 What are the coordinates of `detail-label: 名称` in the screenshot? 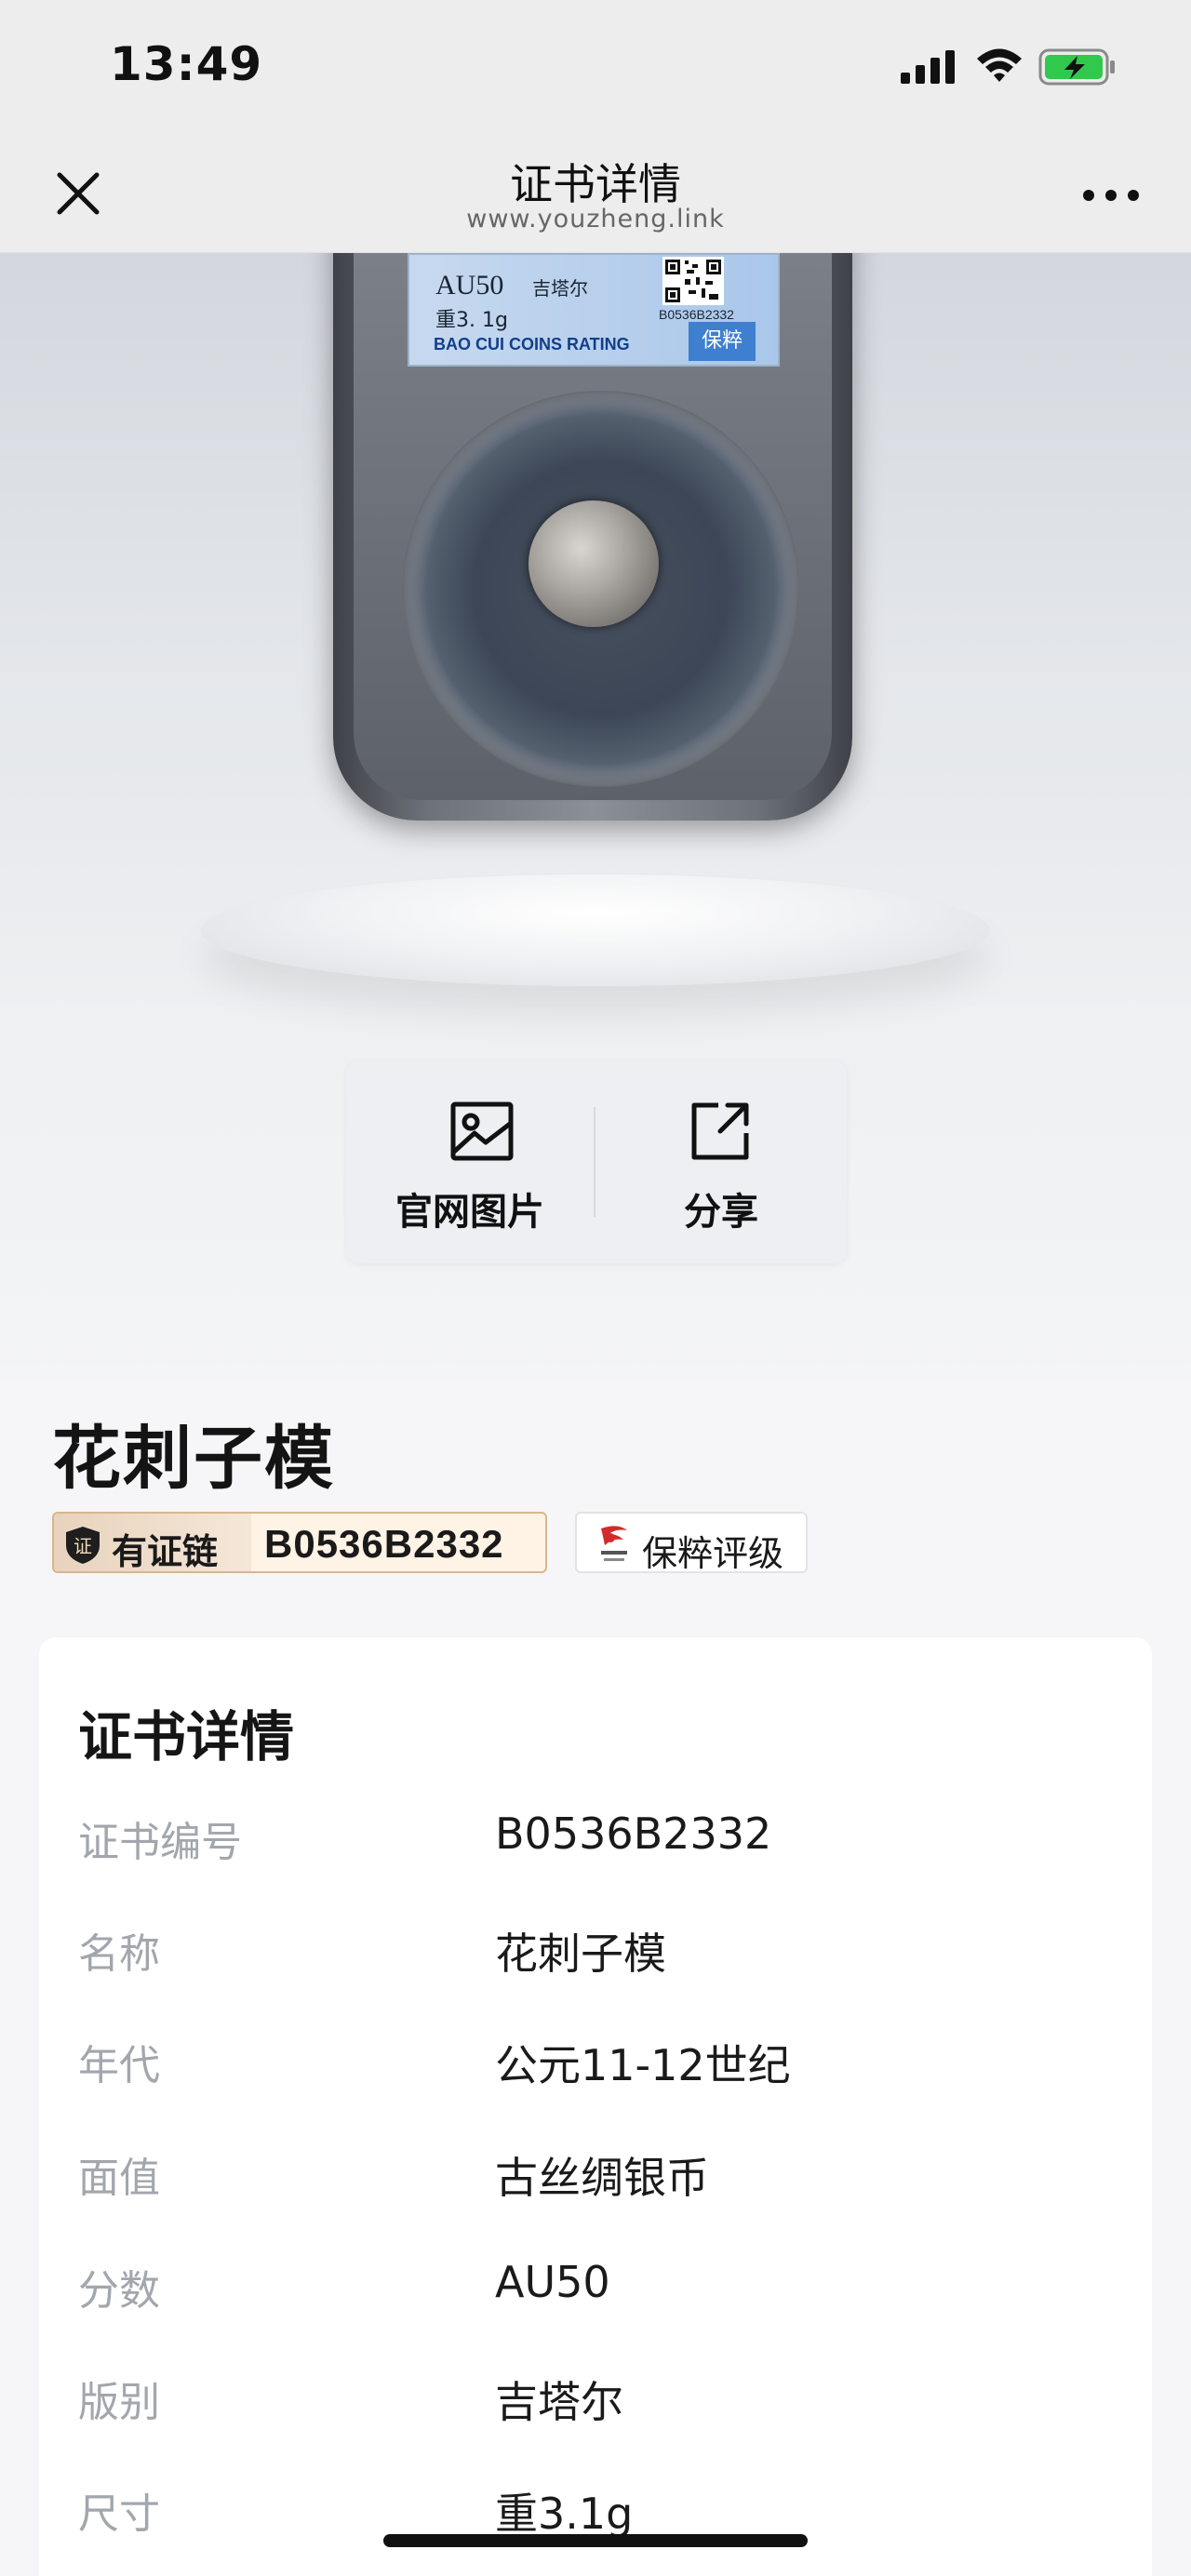 It's located at (119, 1954).